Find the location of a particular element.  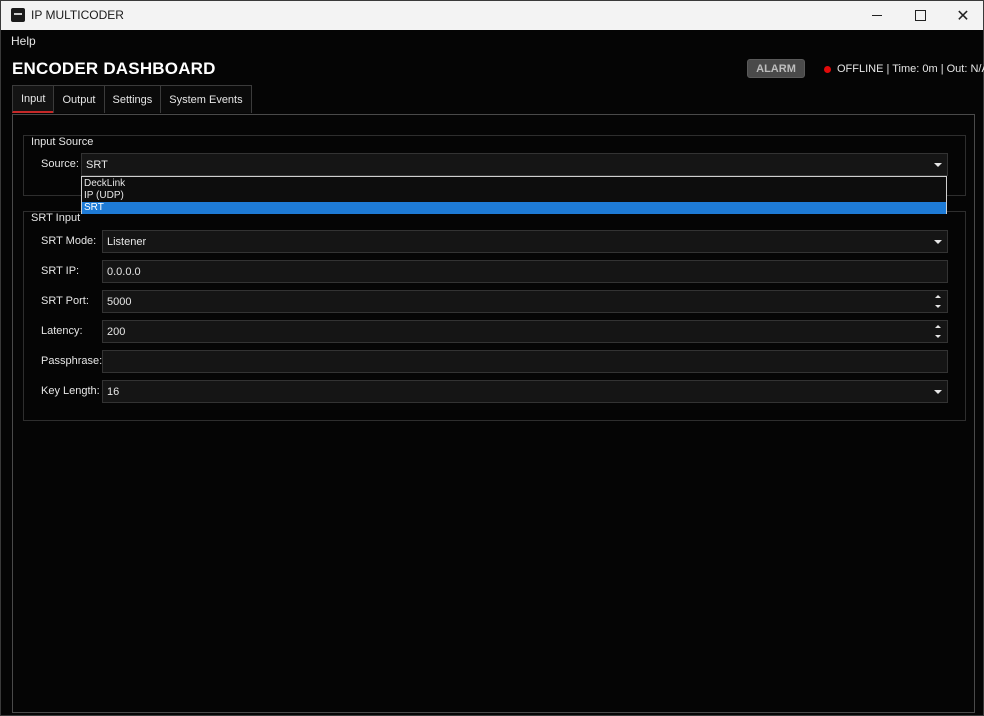

status-indicator-icon is located at coordinates (827, 69).